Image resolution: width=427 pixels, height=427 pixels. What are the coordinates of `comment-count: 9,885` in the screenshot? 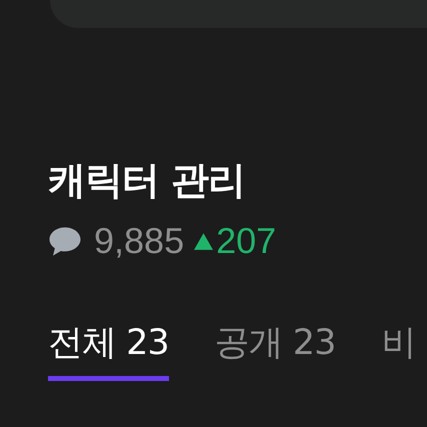 It's located at (139, 241).